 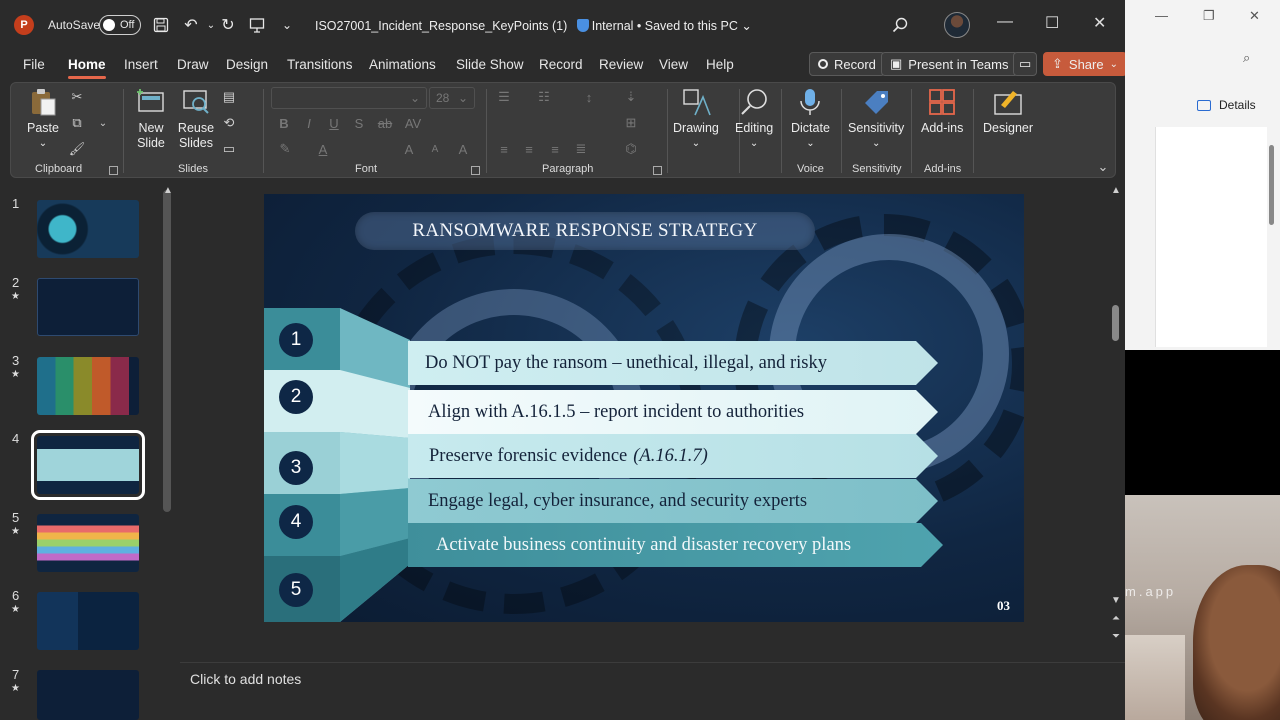 What do you see at coordinates (1271, 185) in the screenshot?
I see `background-window-scrollbar` at bounding box center [1271, 185].